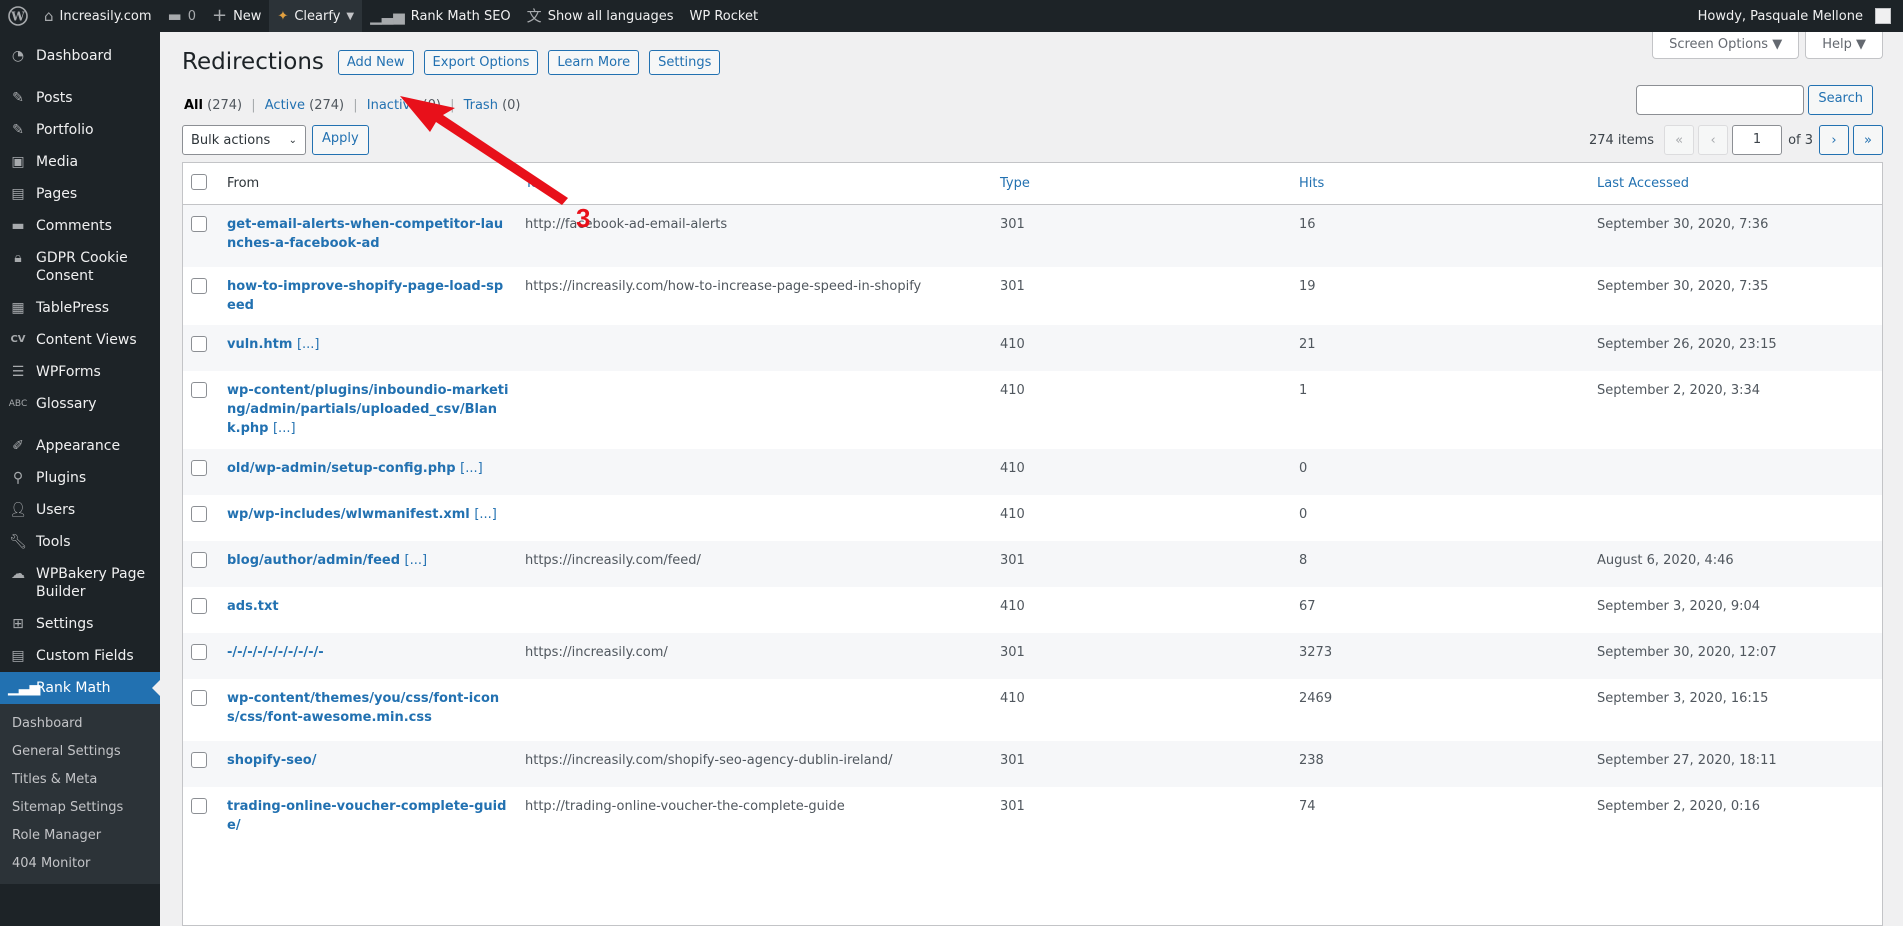  What do you see at coordinates (80, 194) in the screenshot?
I see `sidebar-item-pages: ▤ Pages` at bounding box center [80, 194].